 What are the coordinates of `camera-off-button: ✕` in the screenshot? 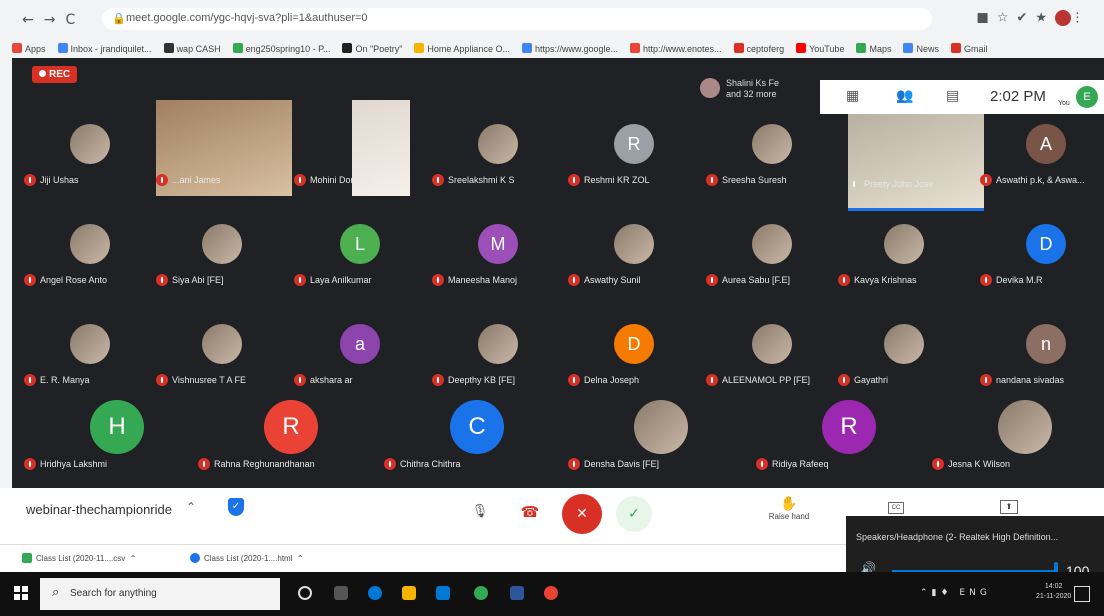 It's located at (582, 514).